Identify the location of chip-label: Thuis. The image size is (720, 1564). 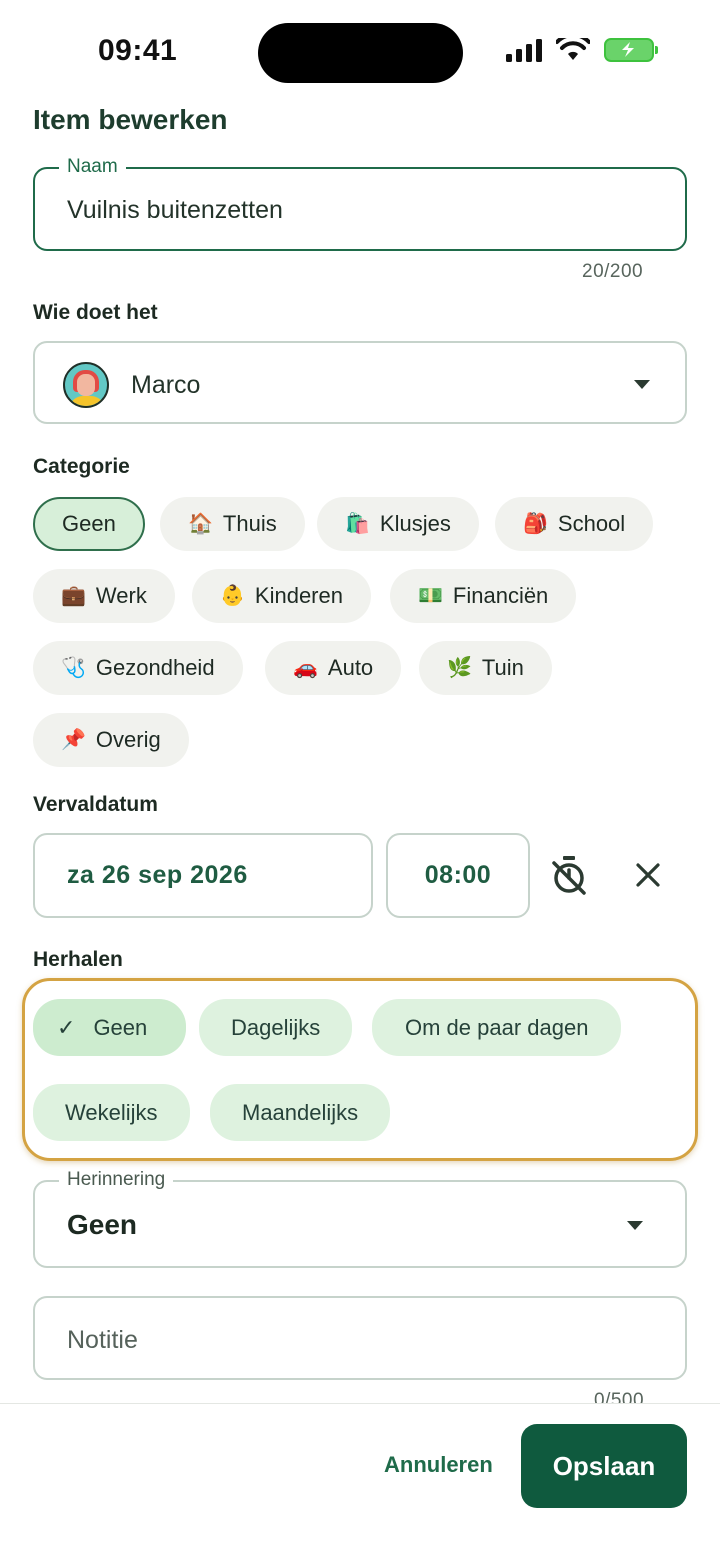
(249, 523).